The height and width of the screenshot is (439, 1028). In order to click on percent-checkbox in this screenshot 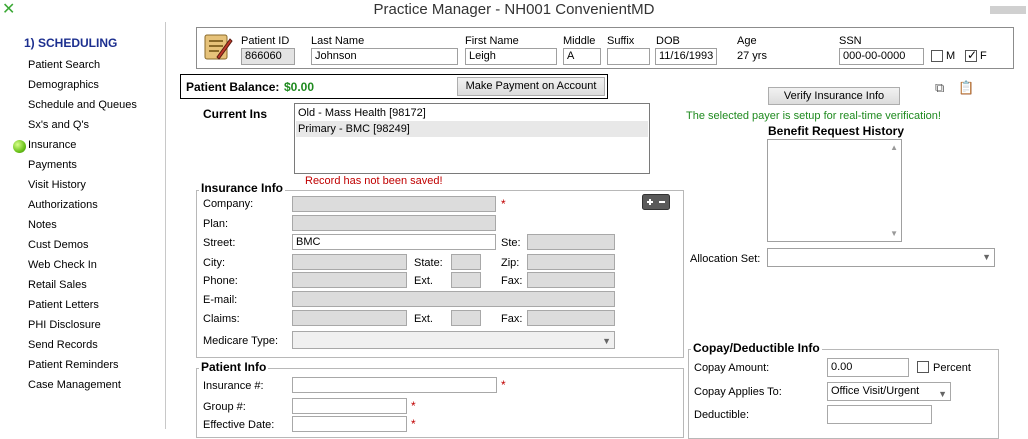, I will do `click(923, 367)`.